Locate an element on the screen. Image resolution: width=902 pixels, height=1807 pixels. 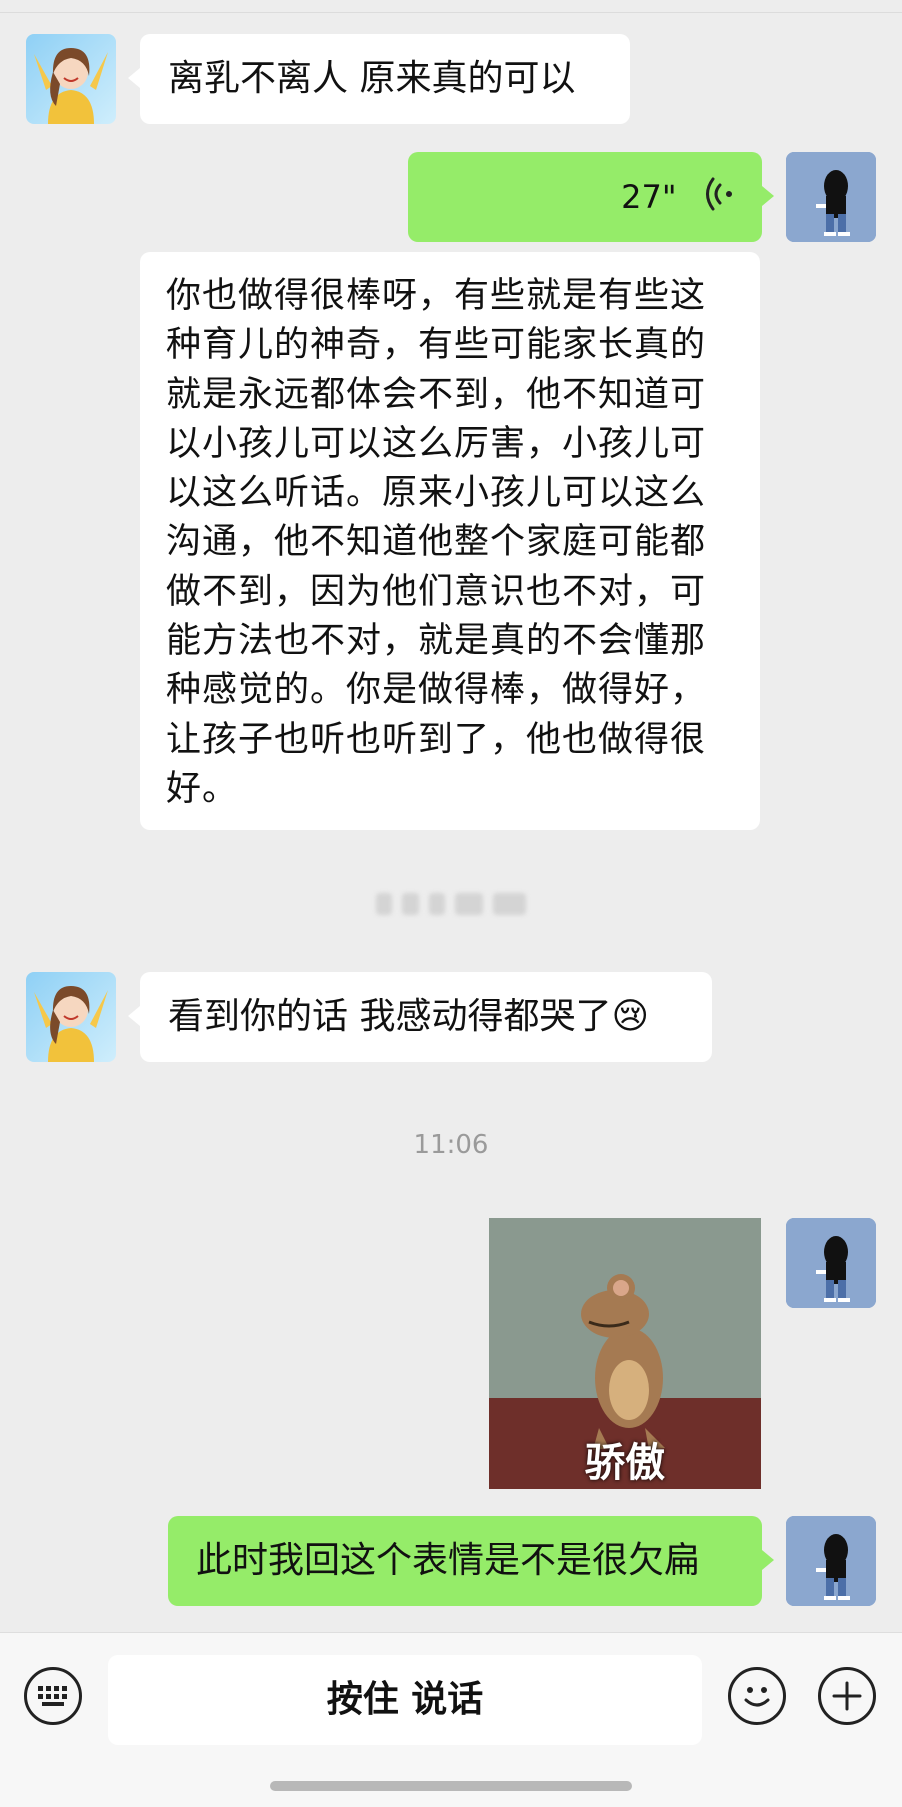
plus-icon is located at coordinates (847, 1696).